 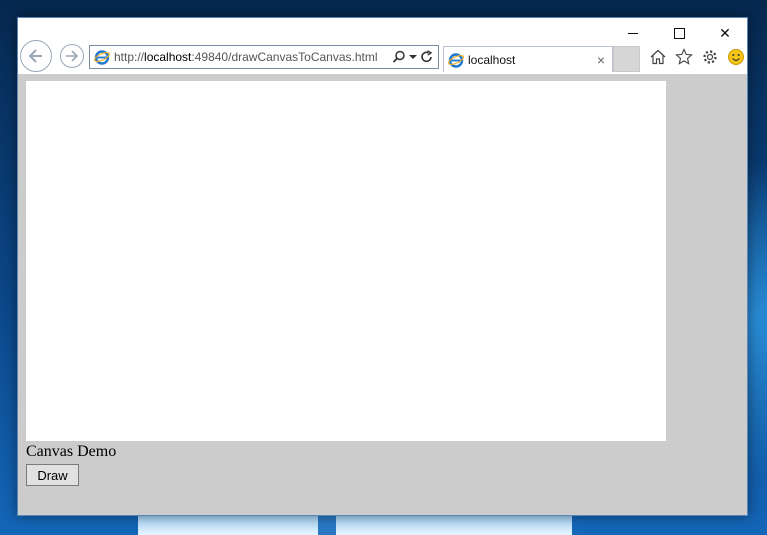 I want to click on star-icon, so click(x=684, y=56).